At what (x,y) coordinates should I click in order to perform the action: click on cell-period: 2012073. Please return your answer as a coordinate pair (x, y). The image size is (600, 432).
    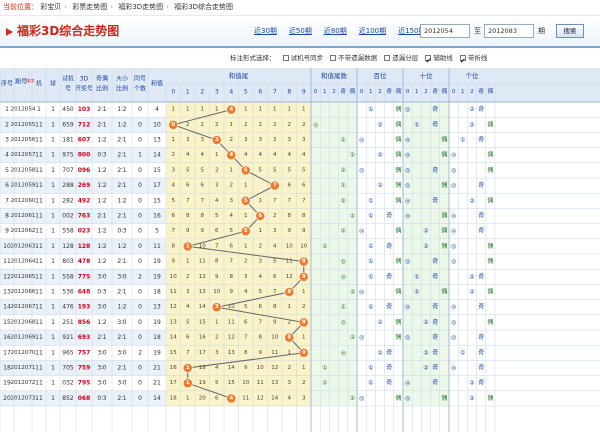
    Looking at the image, I should click on (23, 398).